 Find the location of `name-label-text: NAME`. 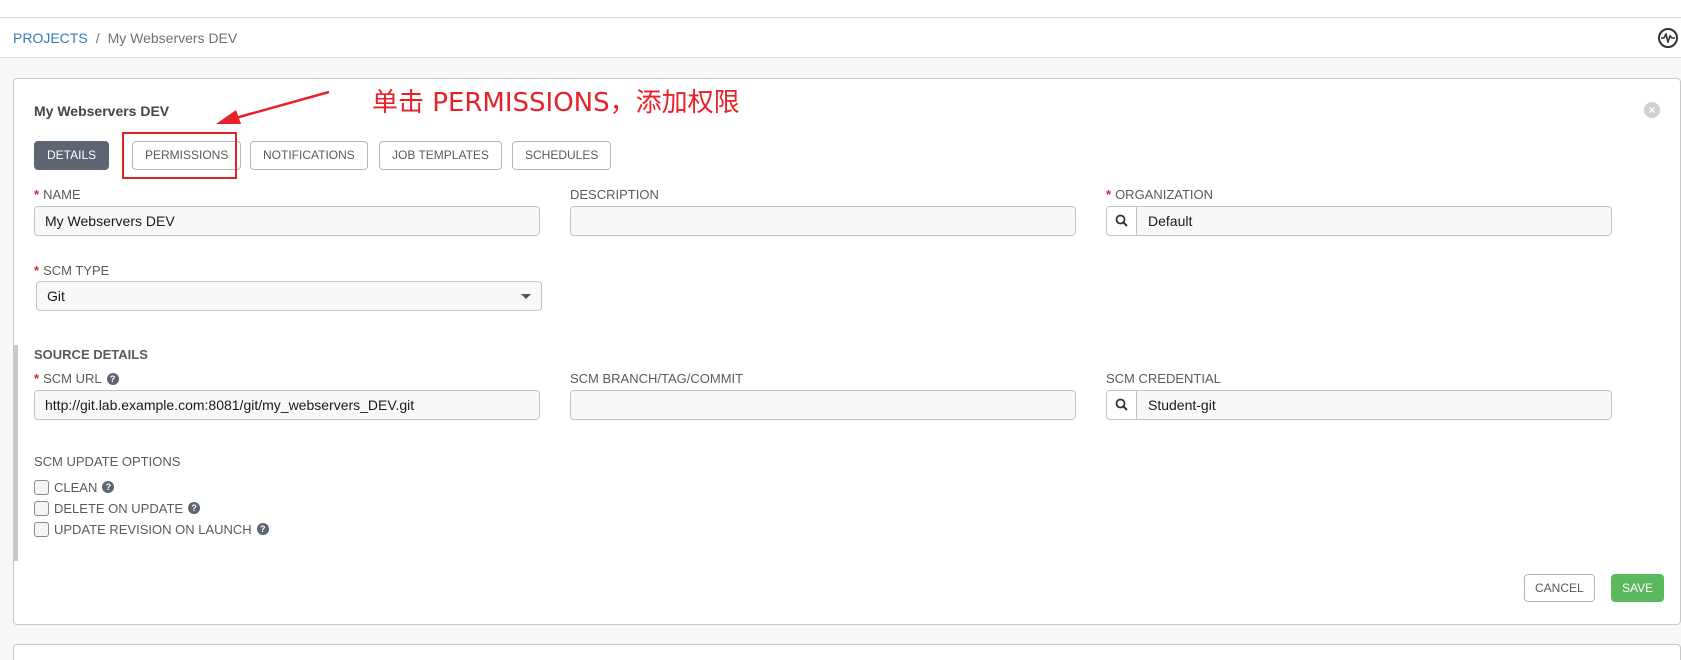

name-label-text: NAME is located at coordinates (62, 194).